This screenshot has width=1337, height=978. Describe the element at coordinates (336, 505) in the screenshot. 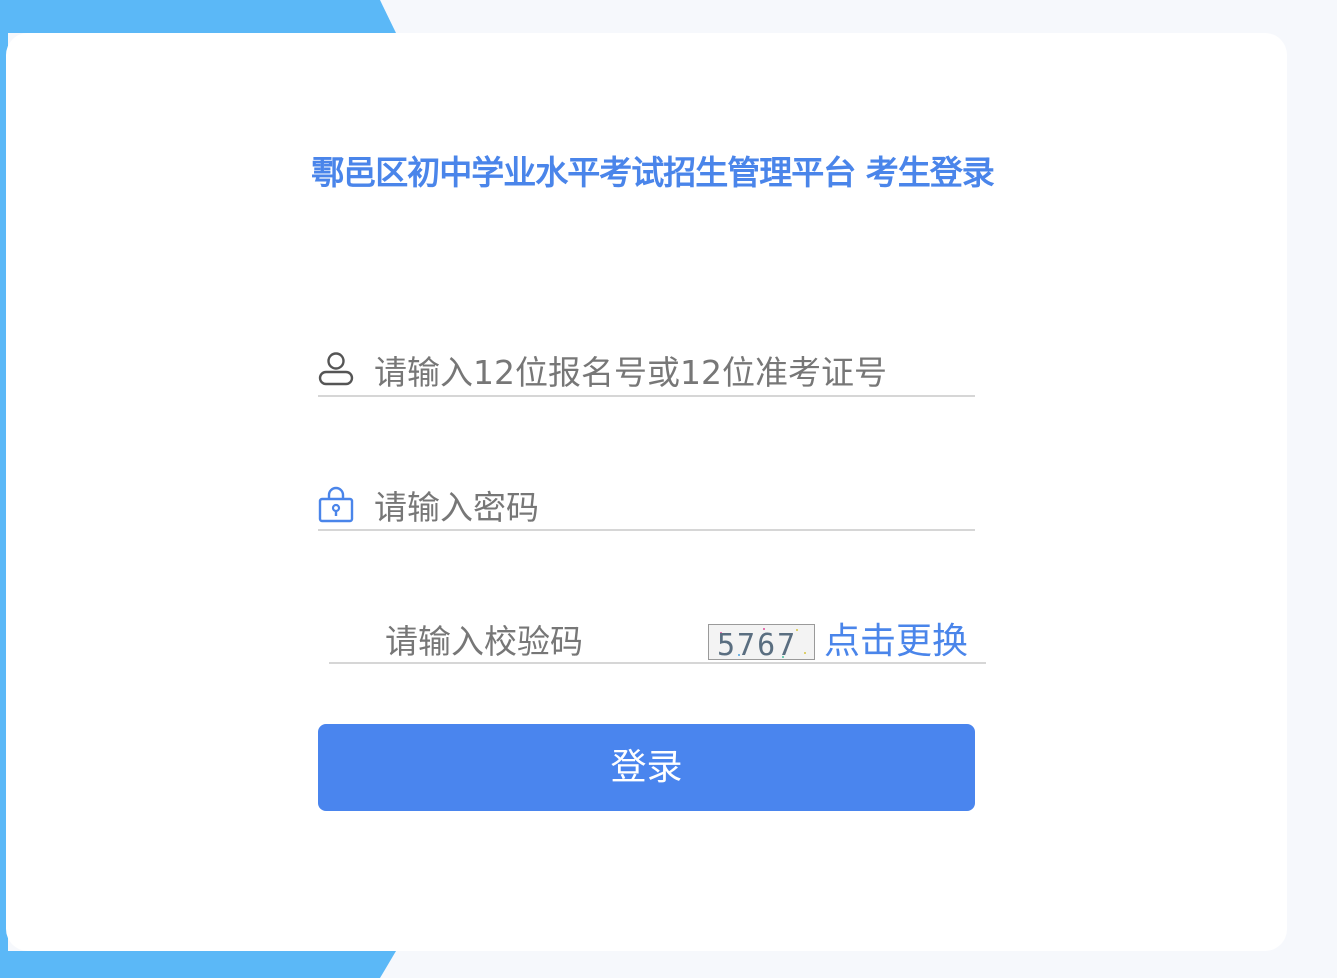

I see `lock-icon` at that location.